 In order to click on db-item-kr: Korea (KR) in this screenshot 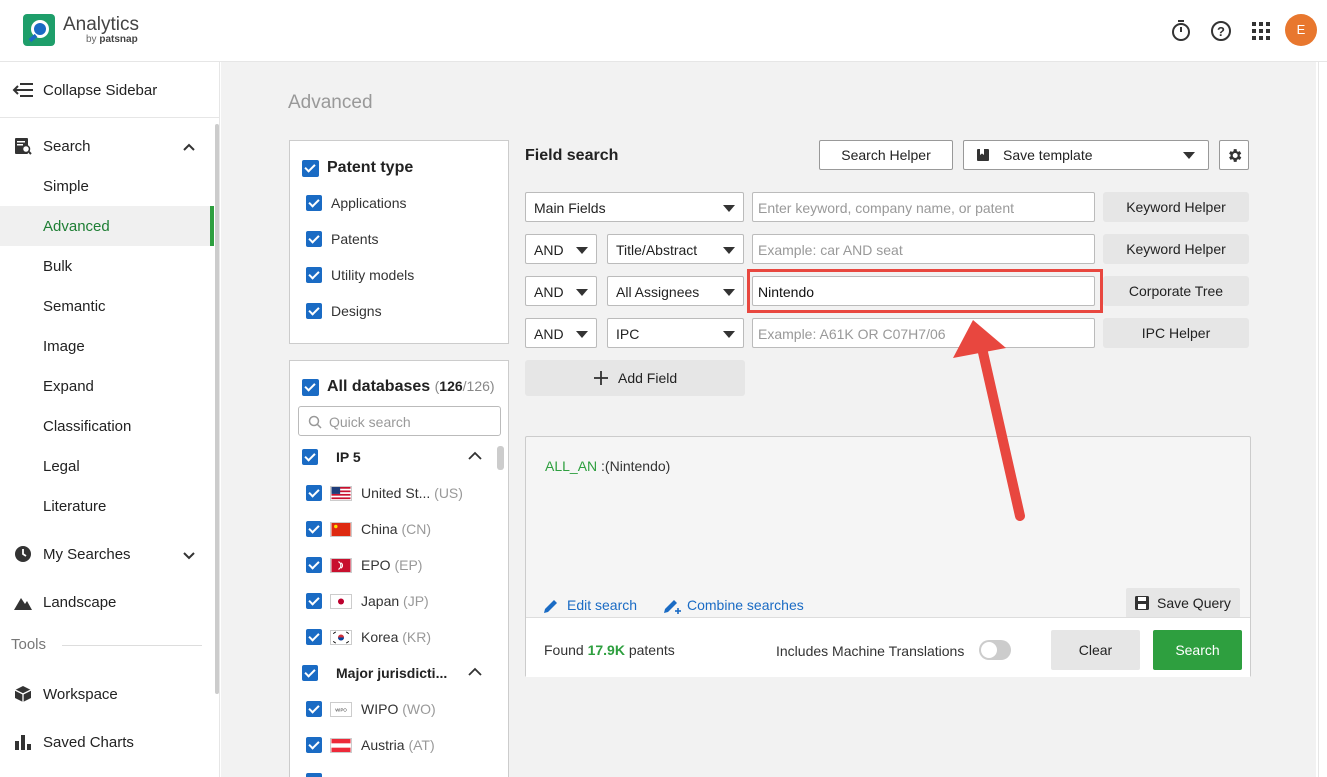, I will do `click(396, 637)`.